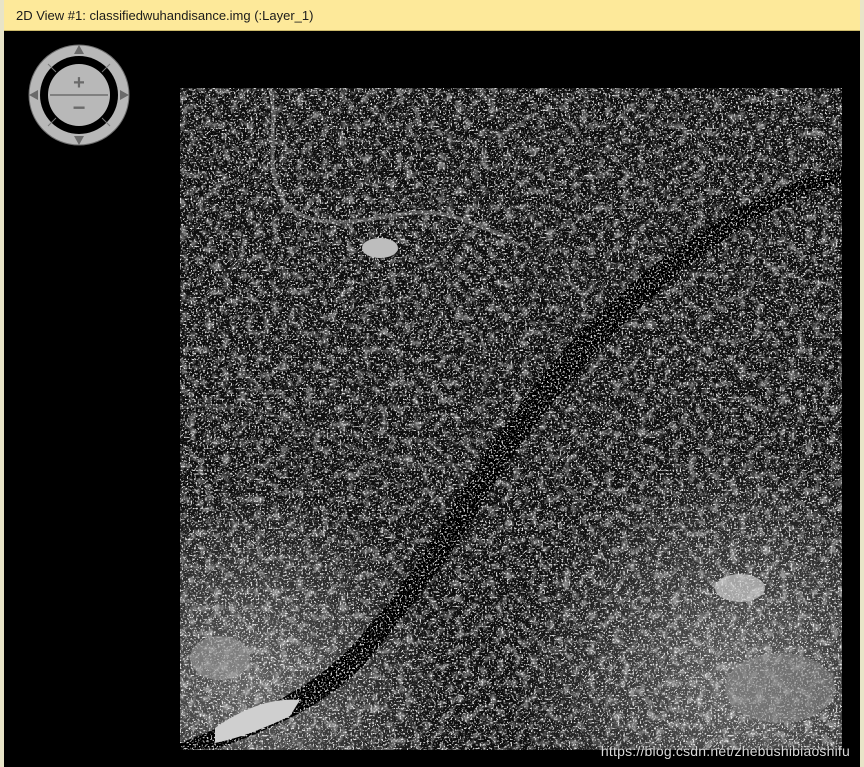 Image resolution: width=864 pixels, height=767 pixels. I want to click on watermark-text: https://blog.csdn.net/zhebushibiaoshifu, so click(725, 751).